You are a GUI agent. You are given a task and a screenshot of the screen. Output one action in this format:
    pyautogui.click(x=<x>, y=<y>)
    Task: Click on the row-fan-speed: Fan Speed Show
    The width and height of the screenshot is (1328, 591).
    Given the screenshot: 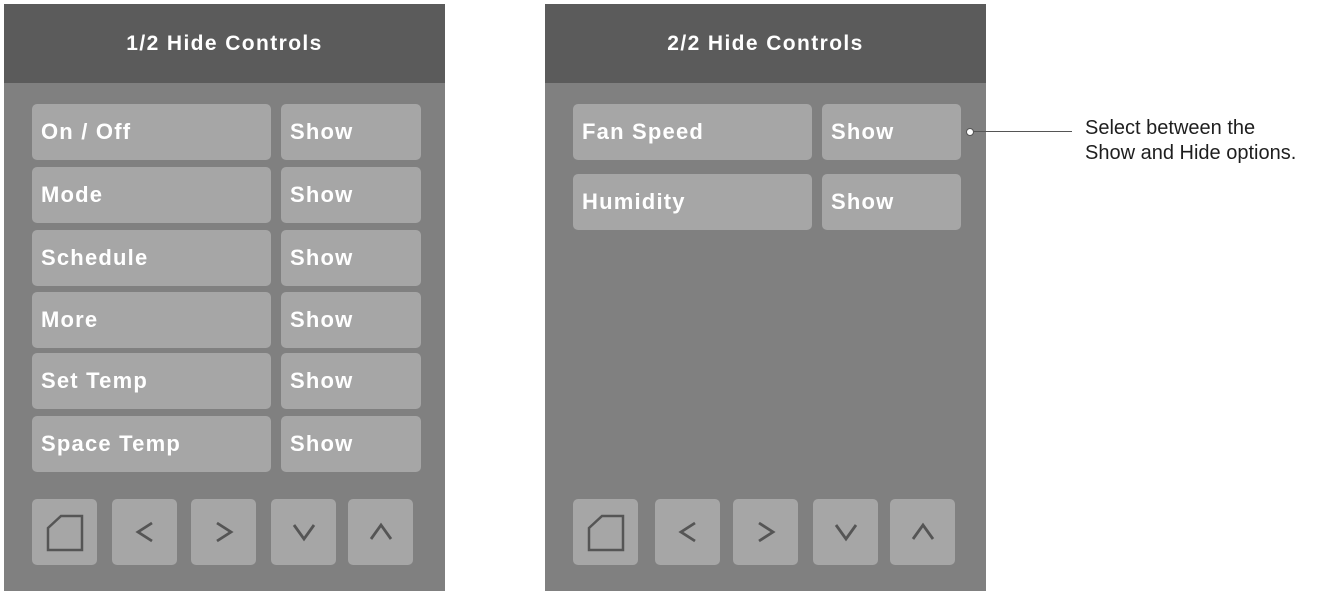 What is the action you would take?
    pyautogui.click(x=768, y=132)
    